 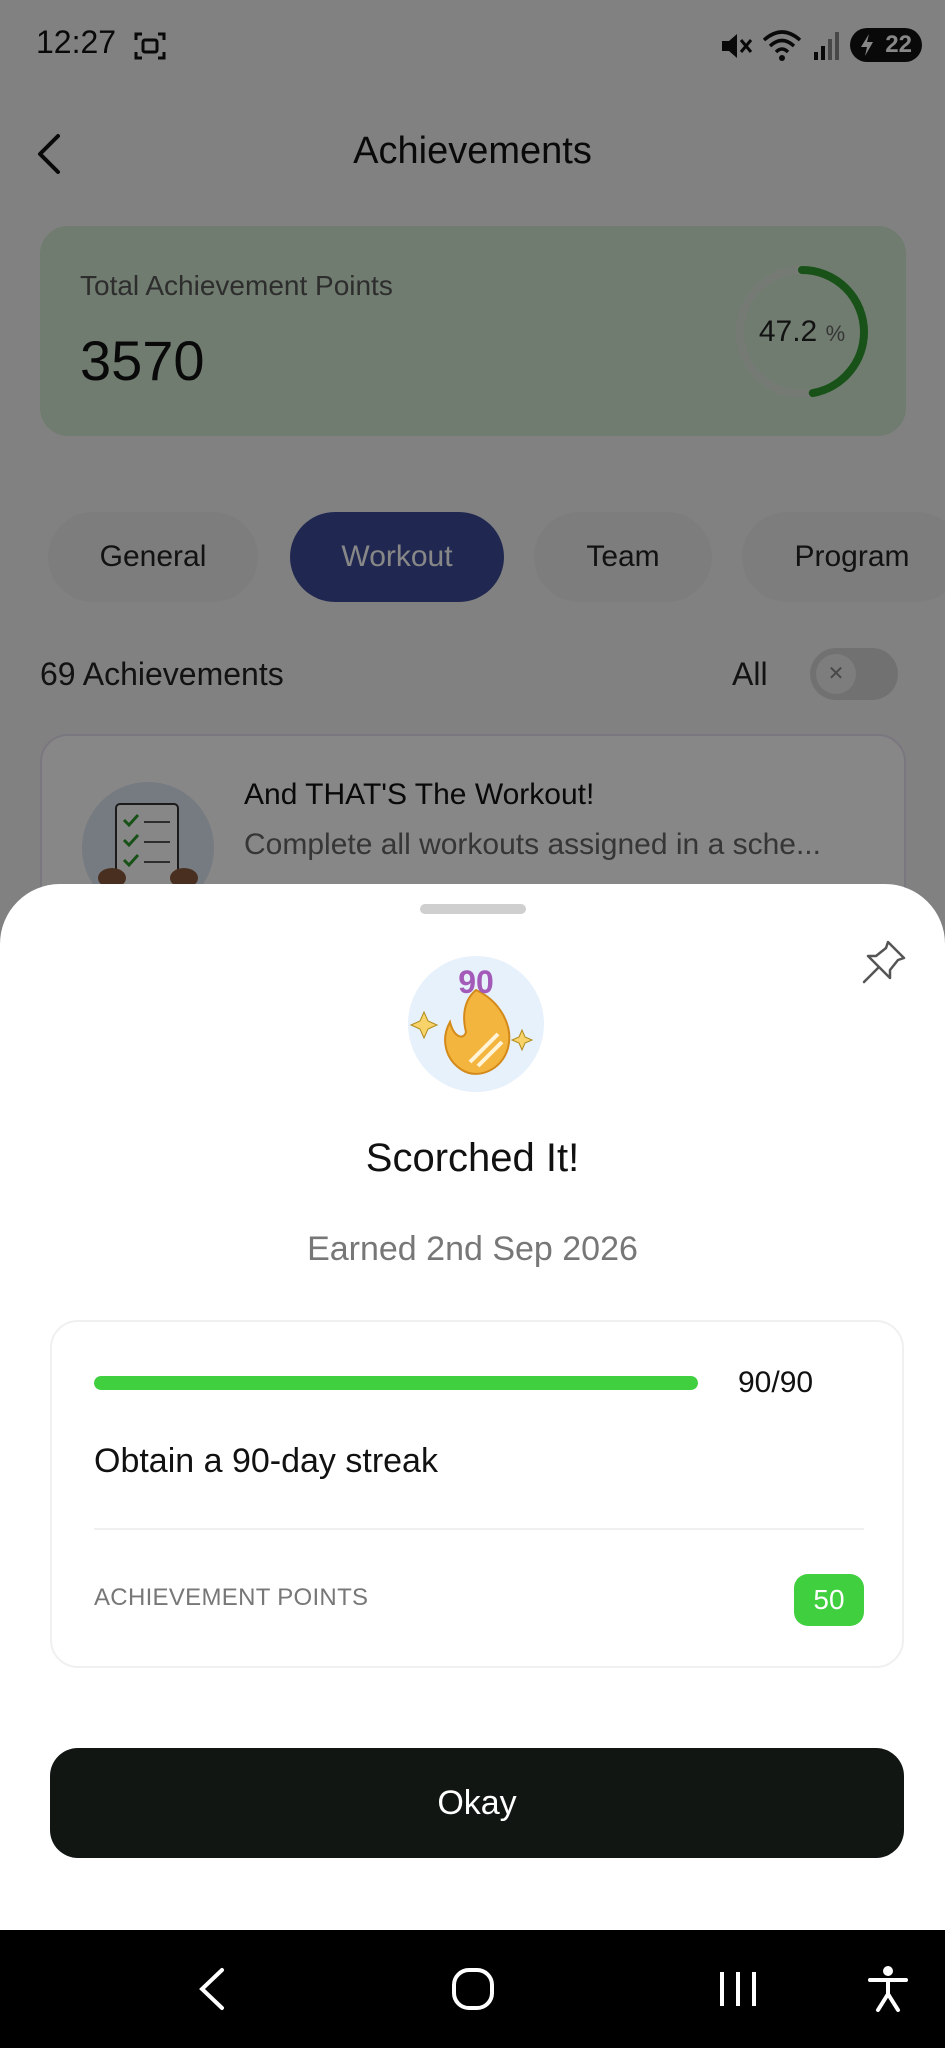 I want to click on earned-date: Earned 2nd Sep 2026, so click(x=472, y=1249).